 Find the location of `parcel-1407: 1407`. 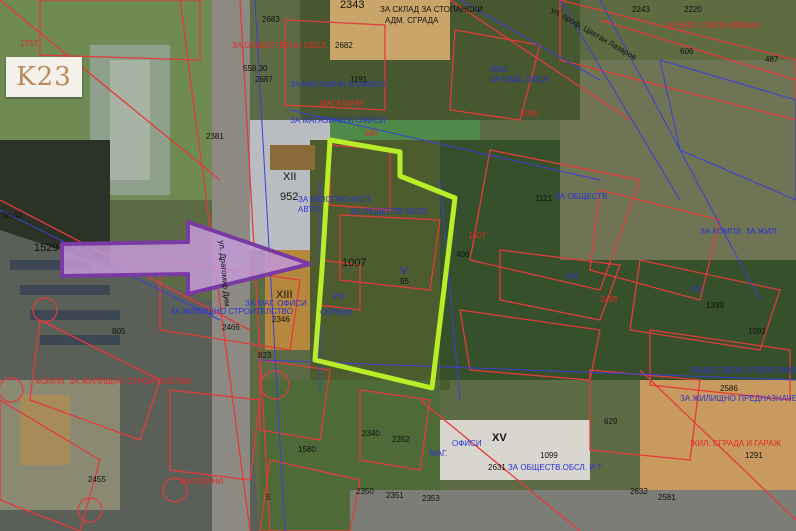

parcel-1407: 1407 is located at coordinates (477, 235).